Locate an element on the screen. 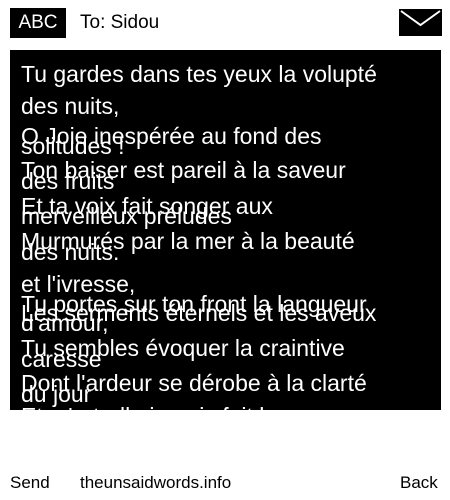  send-softkey: Send is located at coordinates (30, 483).